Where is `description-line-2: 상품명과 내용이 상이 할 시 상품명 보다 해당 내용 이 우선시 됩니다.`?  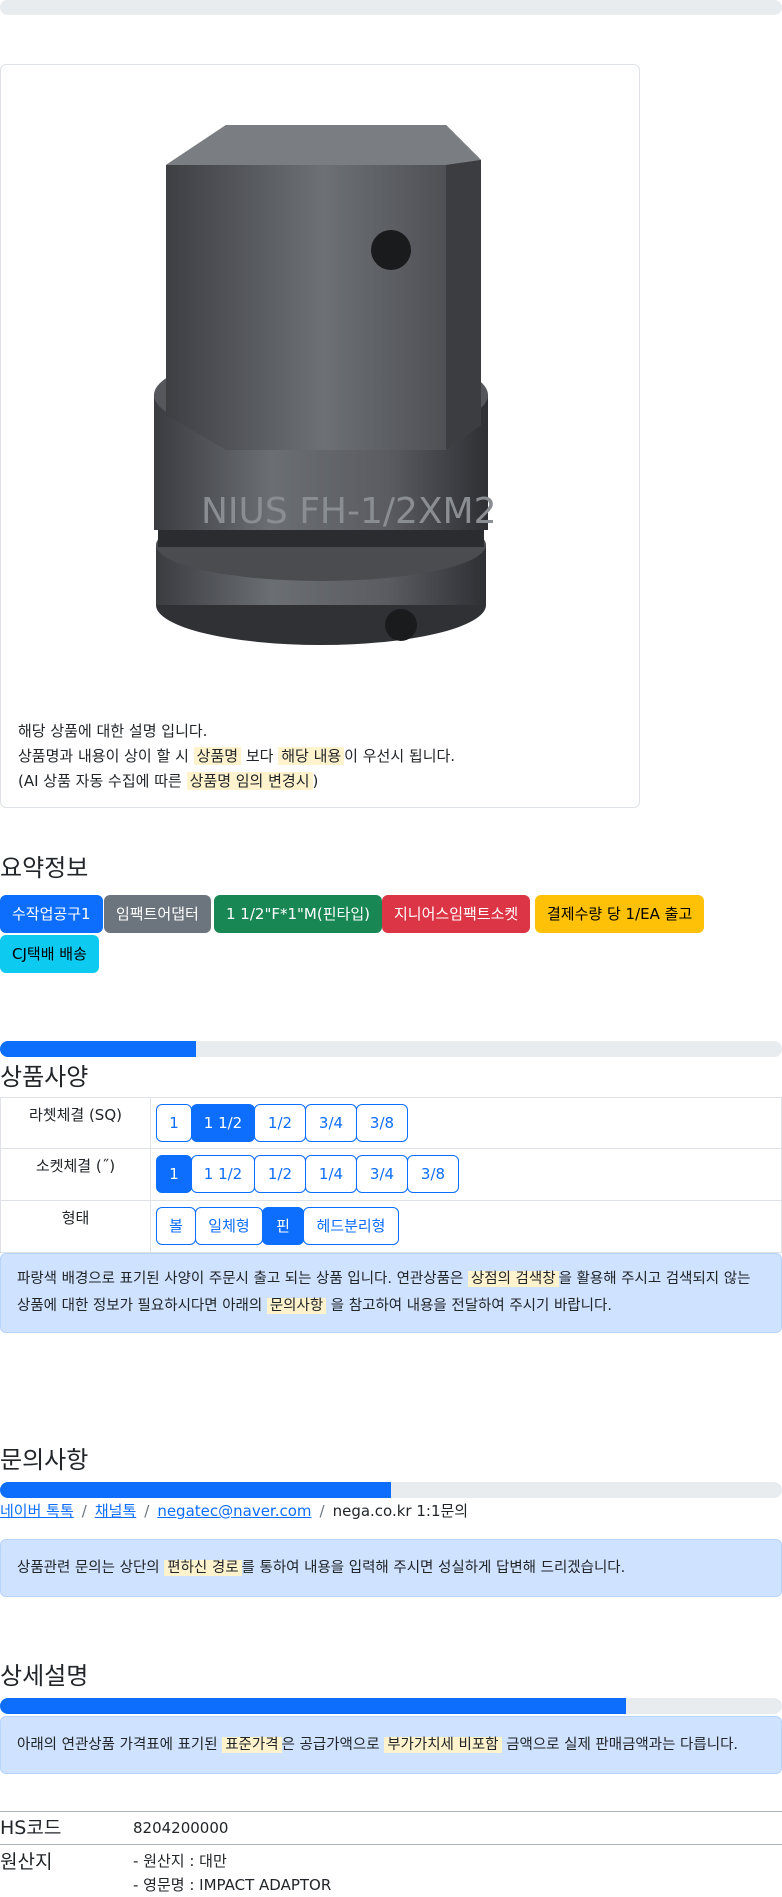
description-line-2: 상품명과 내용이 상이 할 시 상품명 보다 해당 내용 이 우선시 됩니다. is located at coordinates (236, 756).